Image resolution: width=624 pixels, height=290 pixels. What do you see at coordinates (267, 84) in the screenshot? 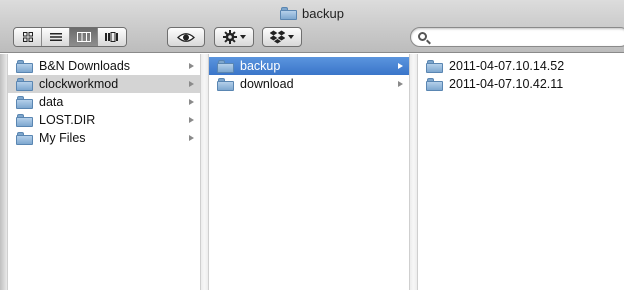
I see `folder-label: download` at bounding box center [267, 84].